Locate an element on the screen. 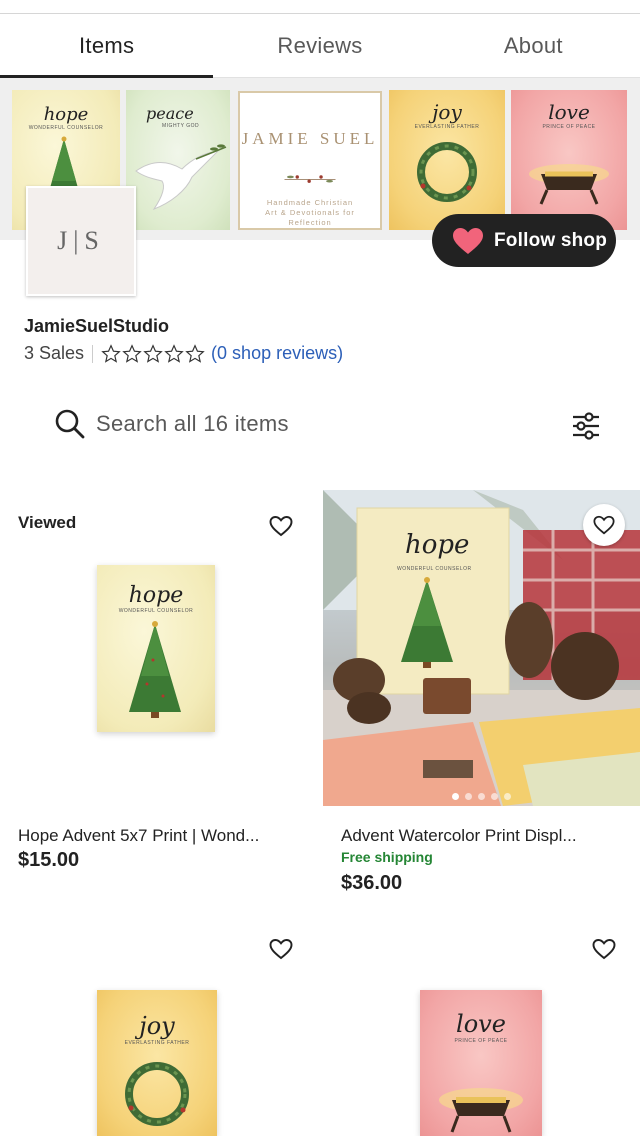  product-card-word: love is located at coordinates (481, 1024).